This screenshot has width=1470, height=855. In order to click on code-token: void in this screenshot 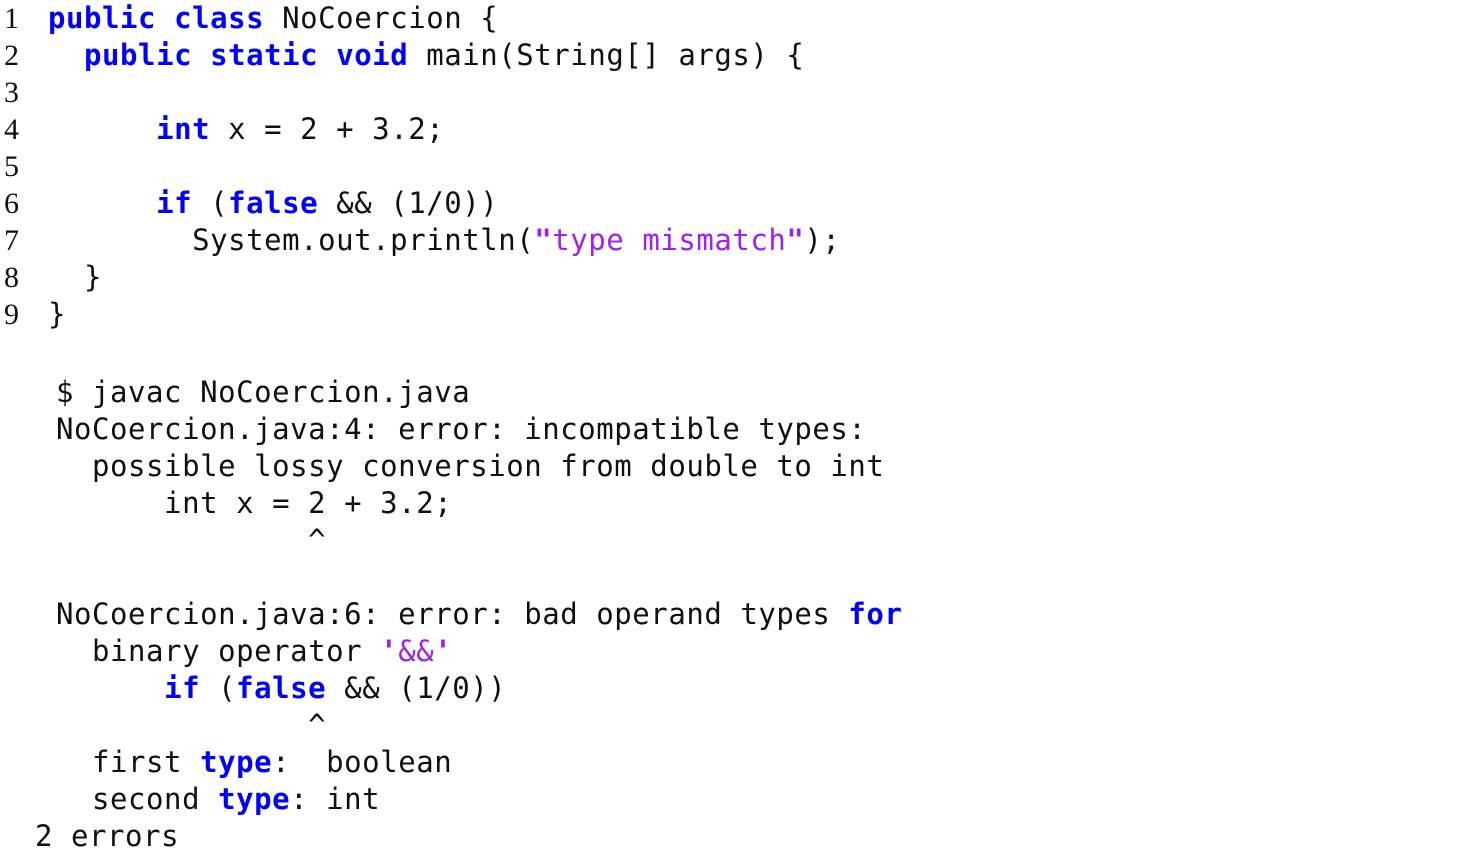, I will do `click(372, 55)`.